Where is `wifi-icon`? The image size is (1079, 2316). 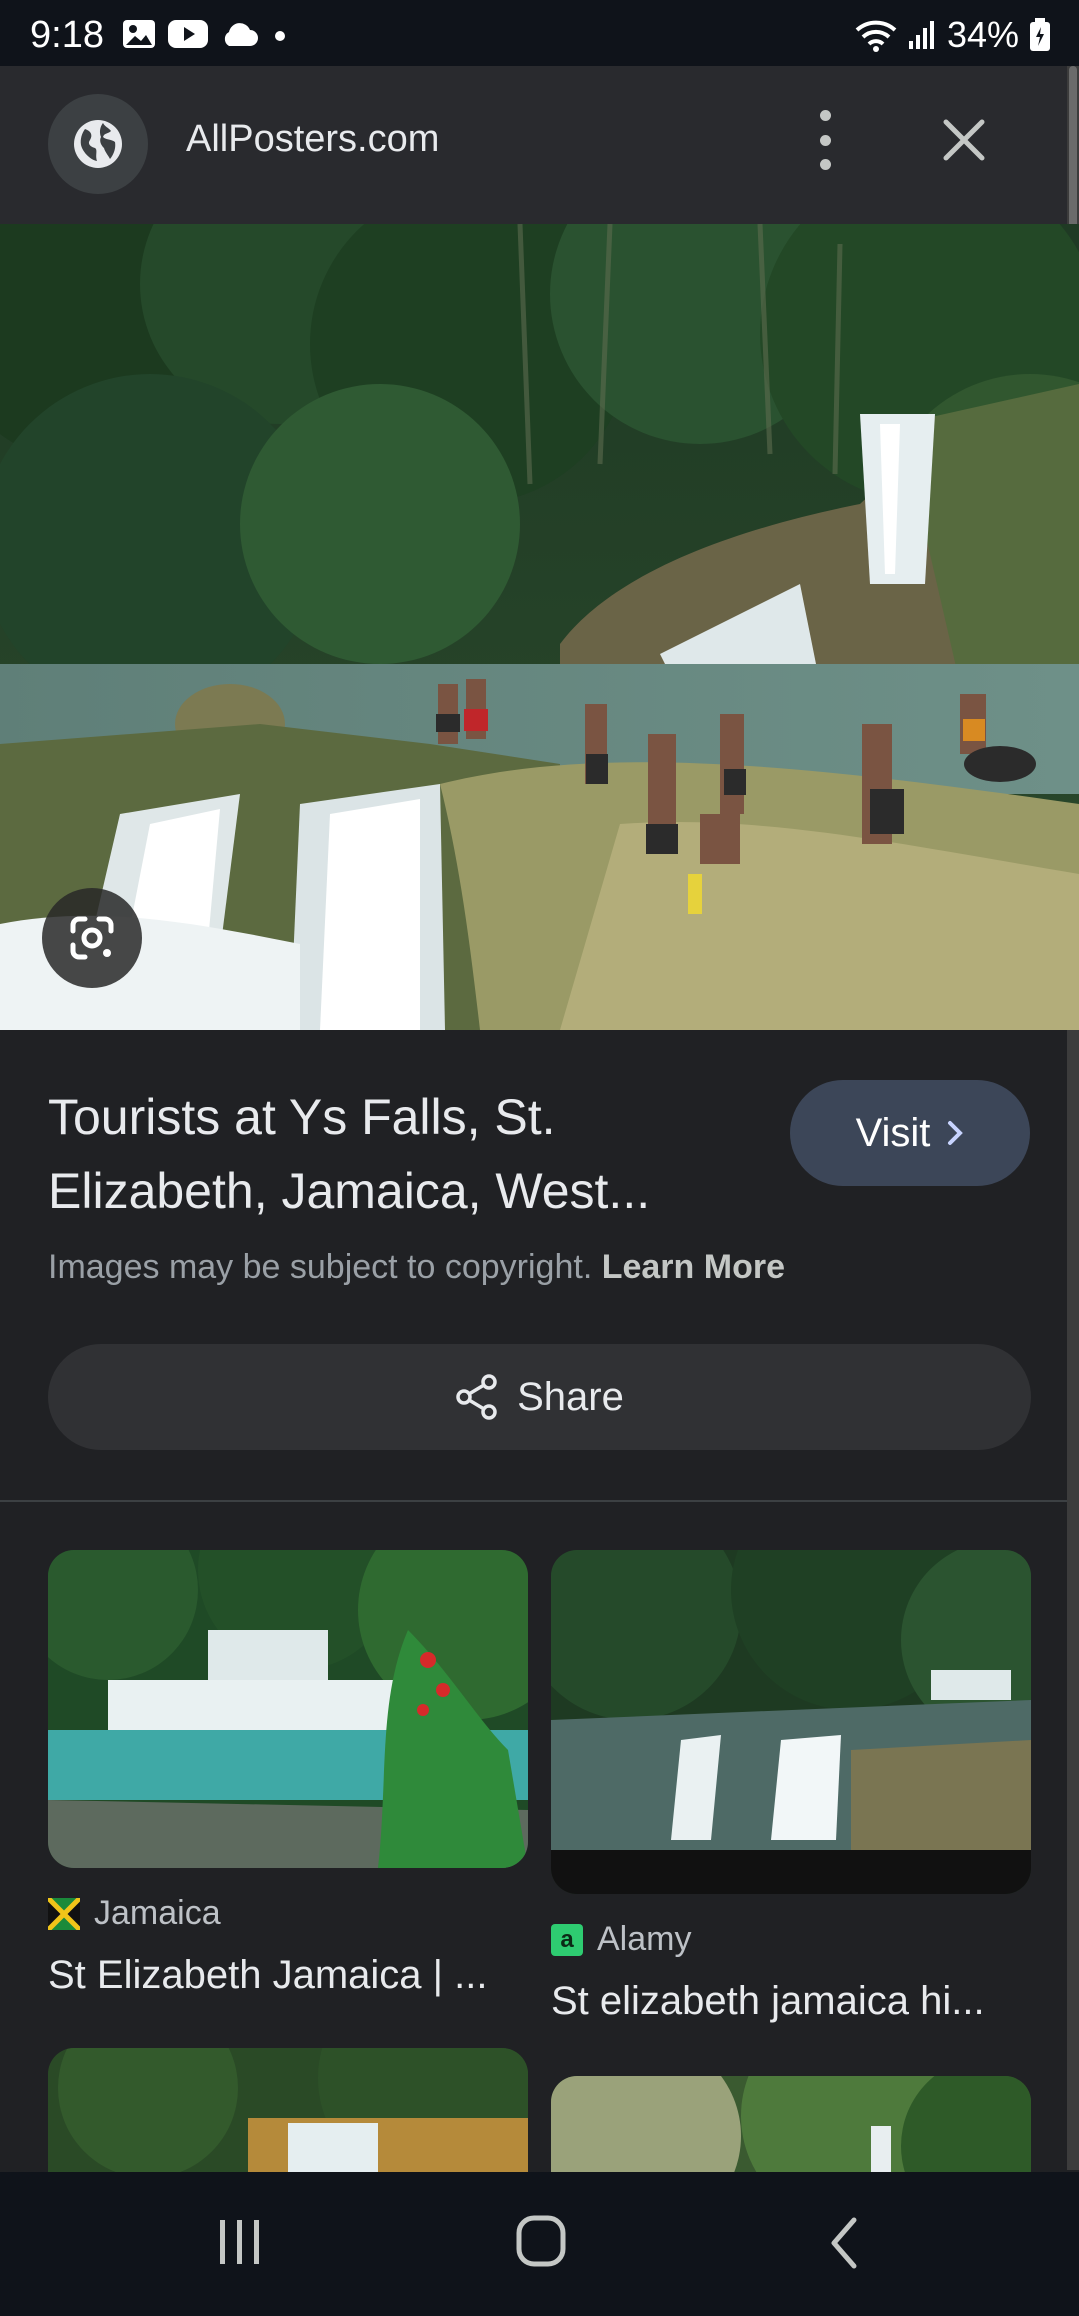
wifi-icon is located at coordinates (876, 36).